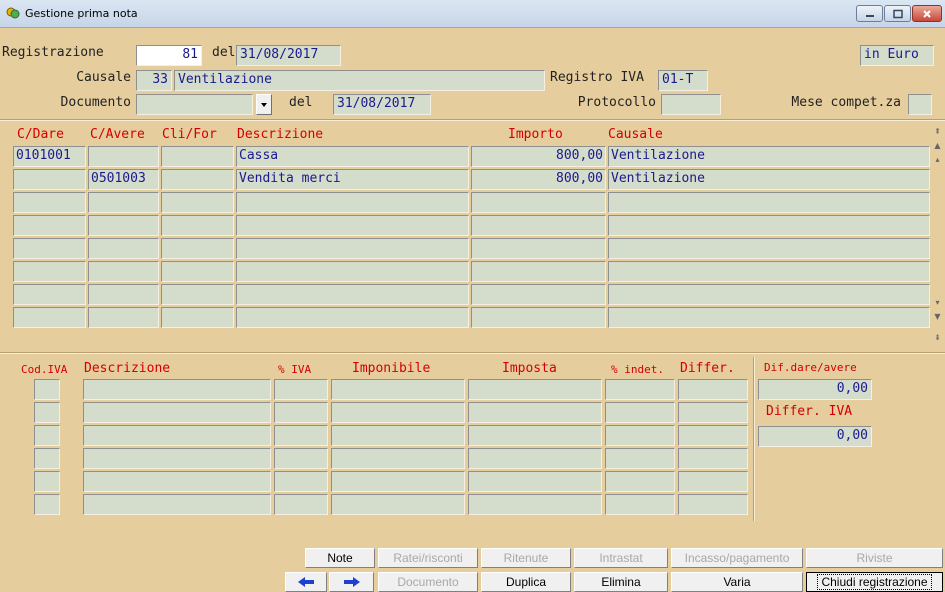 The image size is (945, 592). What do you see at coordinates (920, 104) in the screenshot?
I see `mese-competenza-input` at bounding box center [920, 104].